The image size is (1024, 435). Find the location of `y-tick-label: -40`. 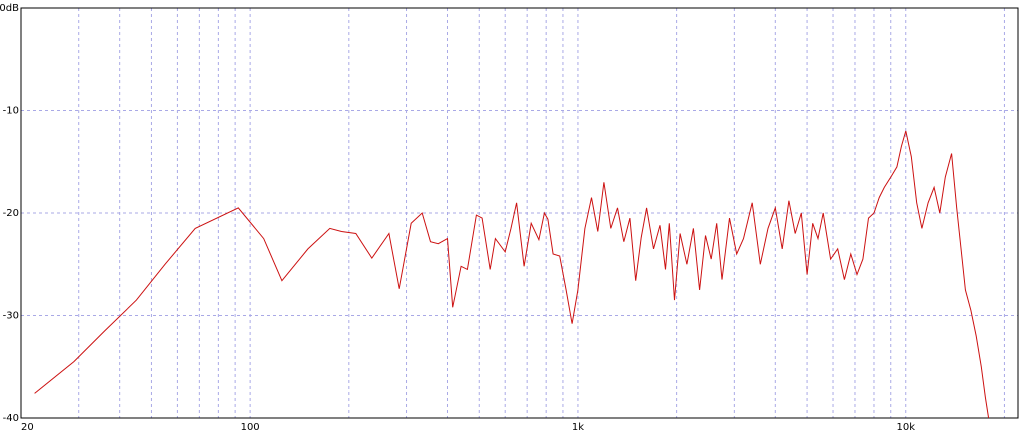

y-tick-label: -40 is located at coordinates (11, 418).